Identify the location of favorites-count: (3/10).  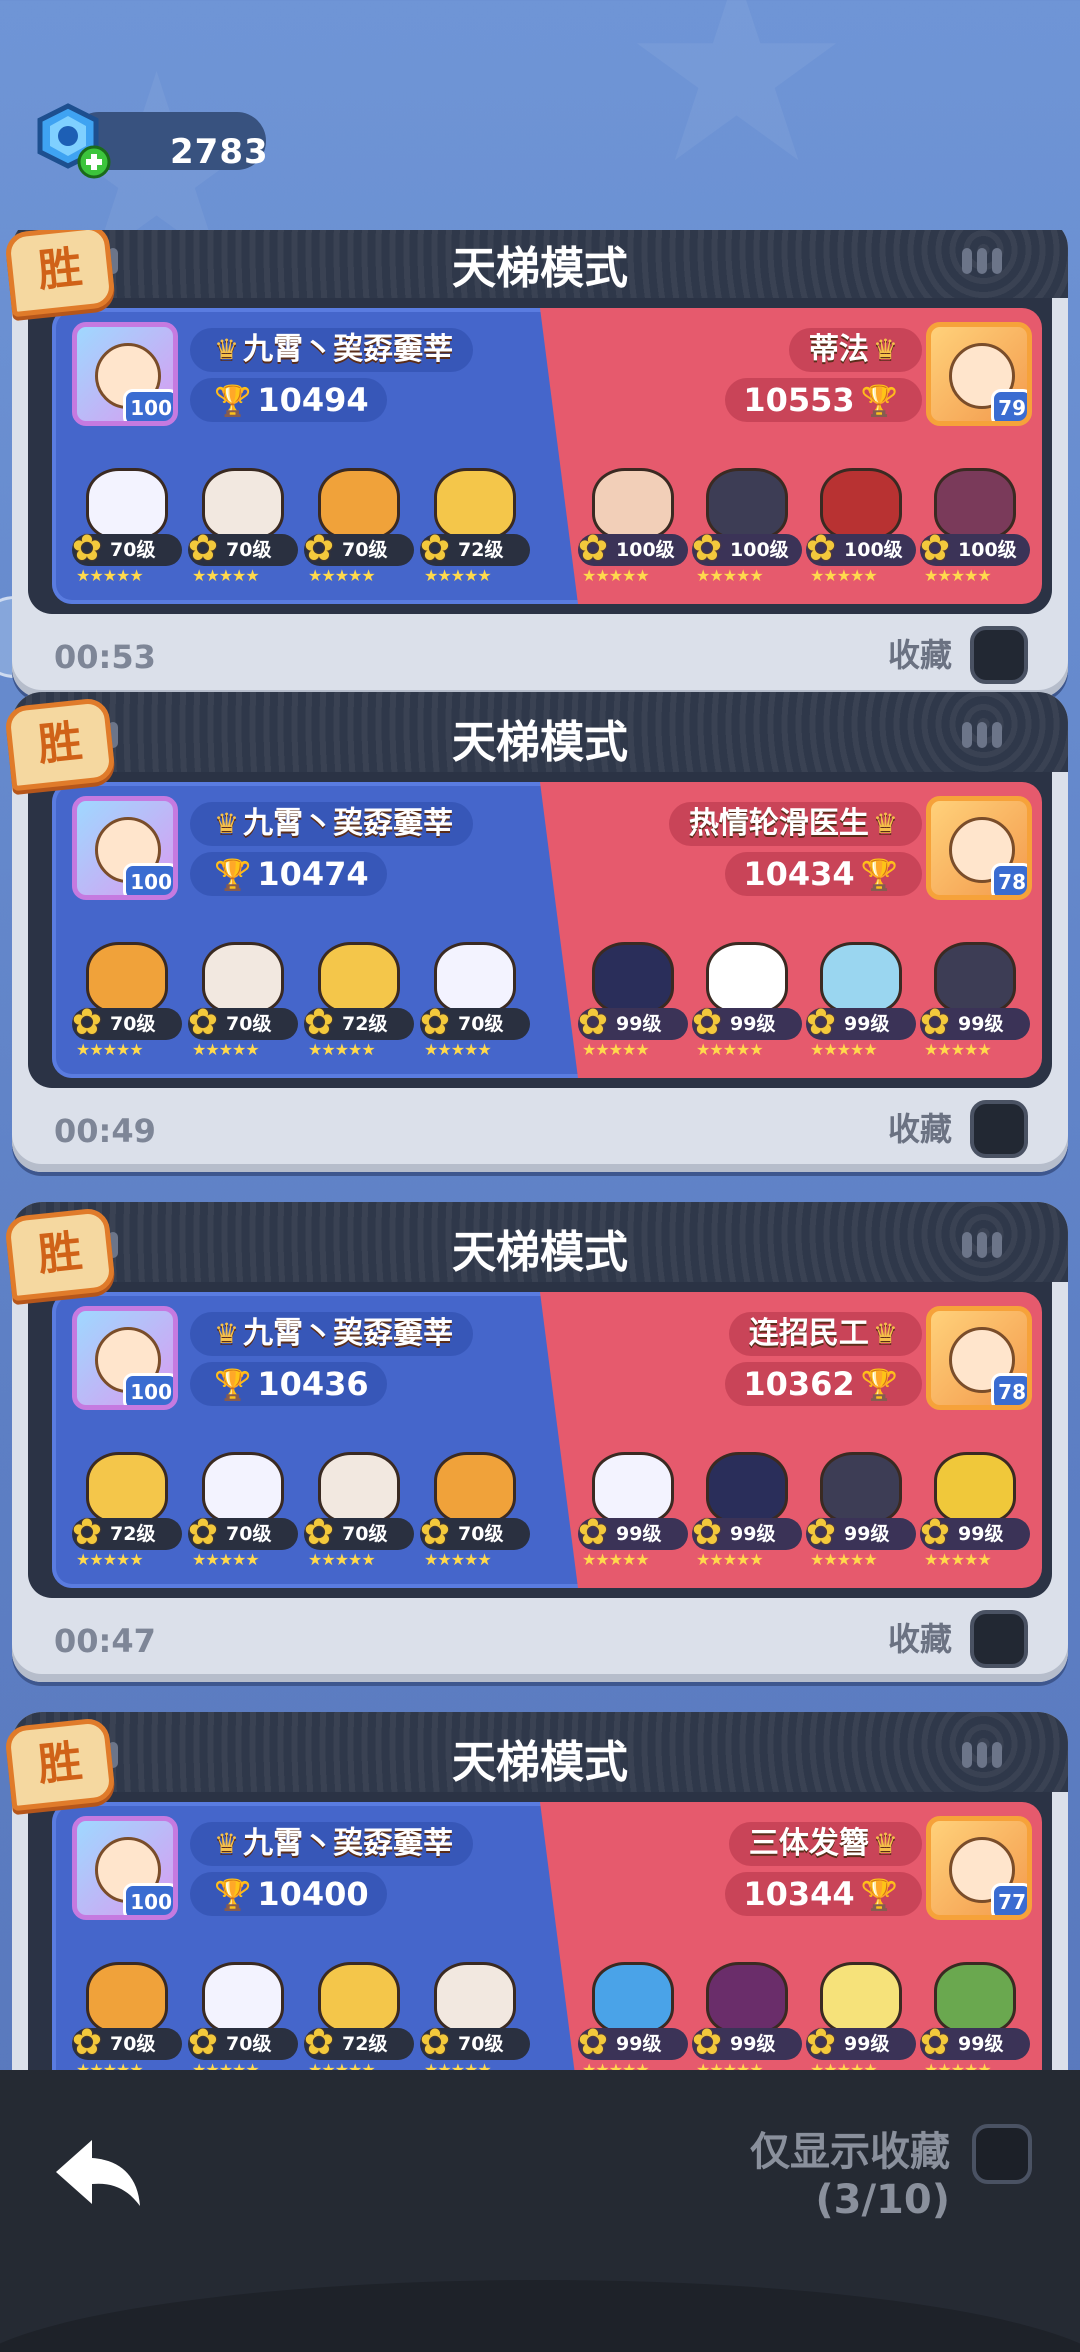
(882, 2200).